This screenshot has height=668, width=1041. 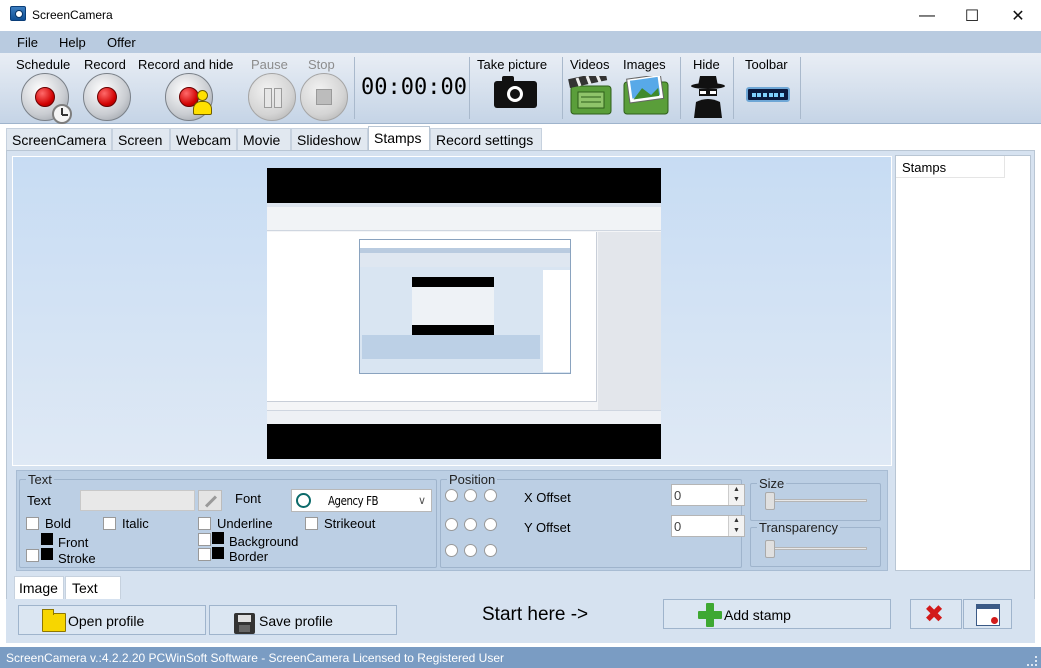 I want to click on menu-offer: Offer, so click(x=121, y=42).